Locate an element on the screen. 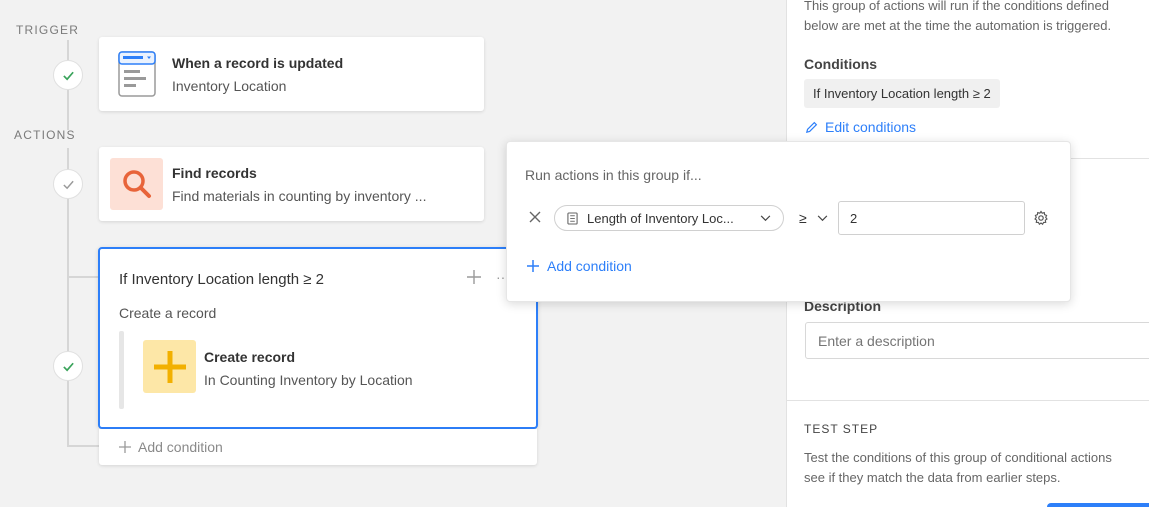 The image size is (1149, 507). condition-chip: If Inventory Location length ≥ 2 is located at coordinates (902, 93).